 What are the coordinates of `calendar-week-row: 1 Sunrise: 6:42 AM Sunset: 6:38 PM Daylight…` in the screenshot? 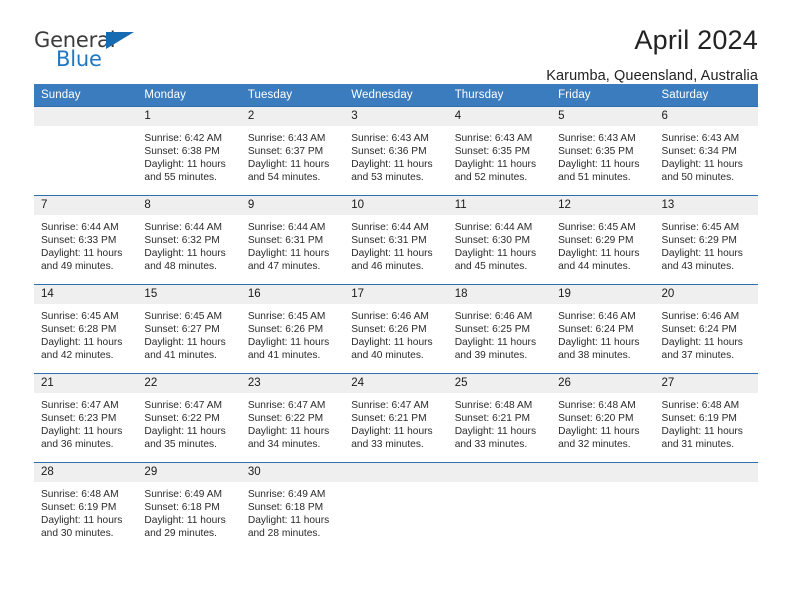 It's located at (396, 150).